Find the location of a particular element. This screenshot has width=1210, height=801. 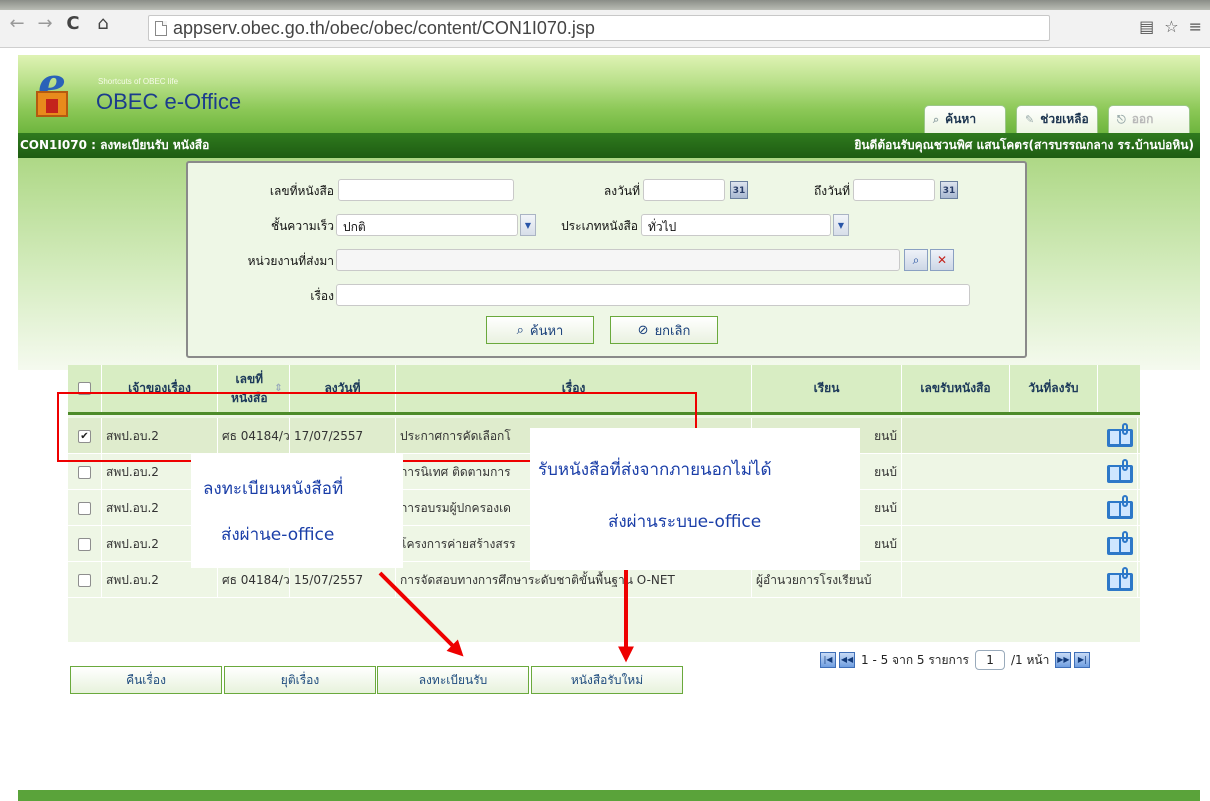

annotation-arrows is located at coordinates (506, 616).